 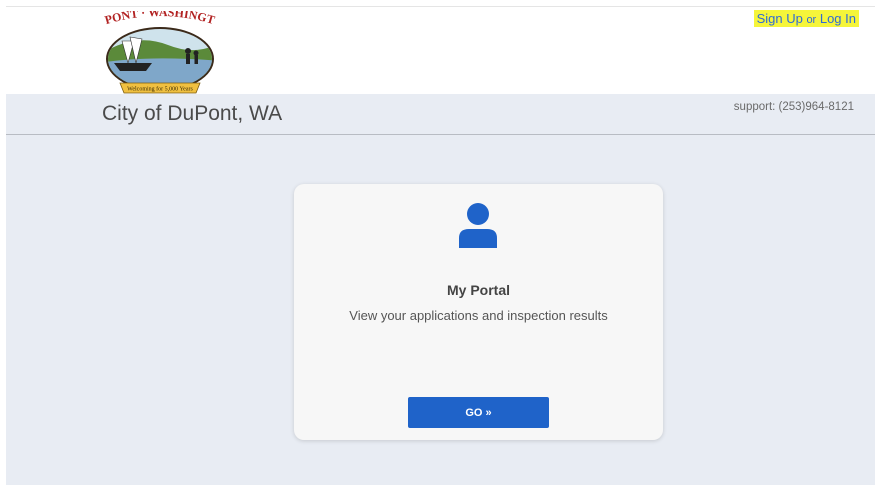 I want to click on svg-text: DUPONT · WASHINGTON, so click(x=157, y=19).